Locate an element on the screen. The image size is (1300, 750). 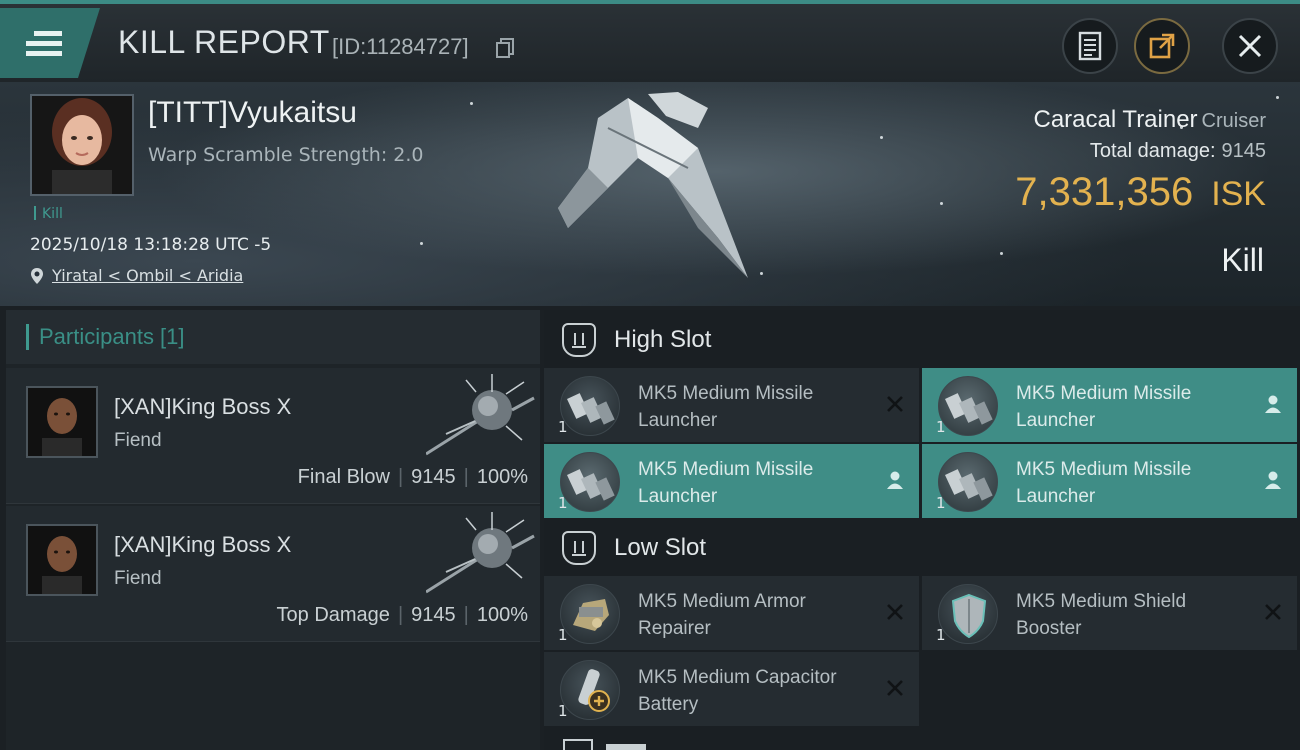
victim-ship-image is located at coordinates (653, 185).